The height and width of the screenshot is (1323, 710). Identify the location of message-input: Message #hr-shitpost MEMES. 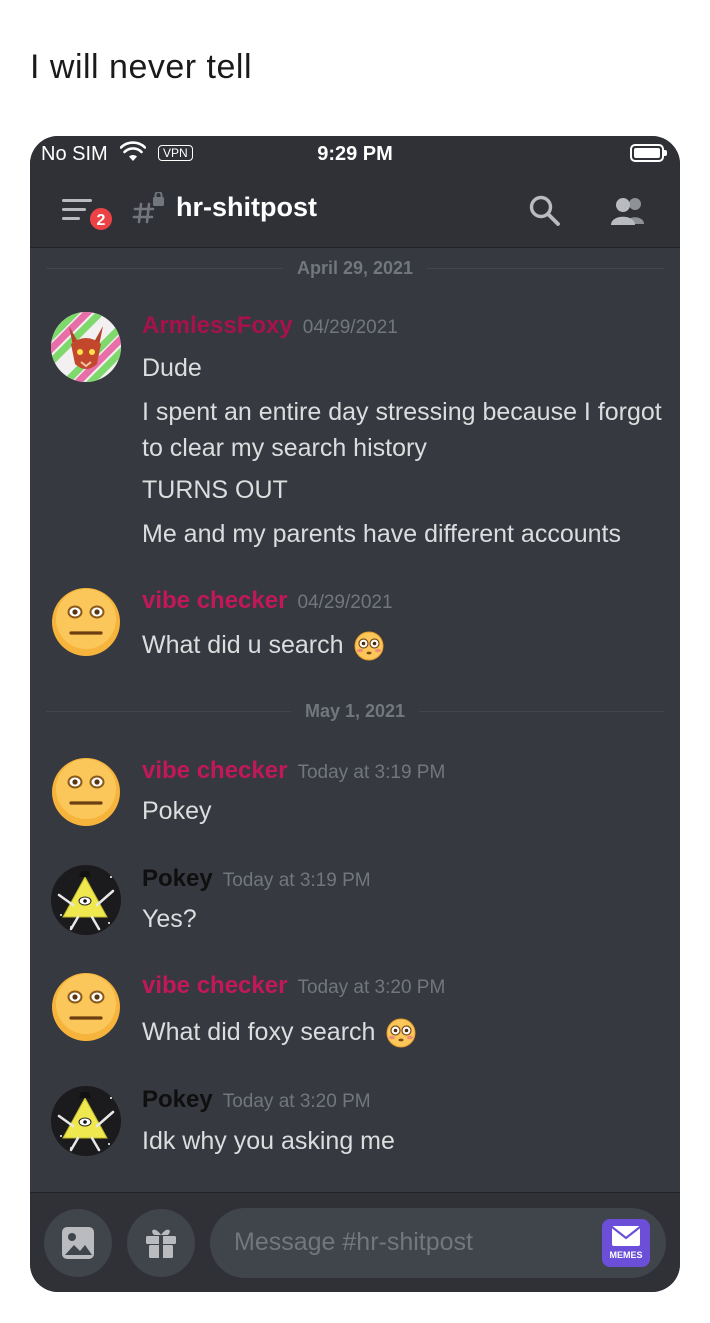
(438, 1243).